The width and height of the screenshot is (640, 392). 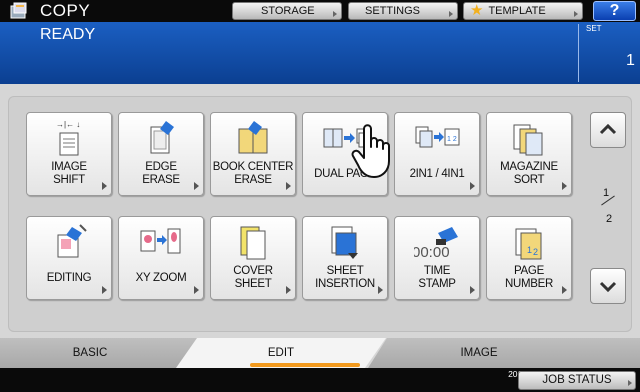 What do you see at coordinates (344, 242) in the screenshot?
I see `sheet-insertion-icon` at bounding box center [344, 242].